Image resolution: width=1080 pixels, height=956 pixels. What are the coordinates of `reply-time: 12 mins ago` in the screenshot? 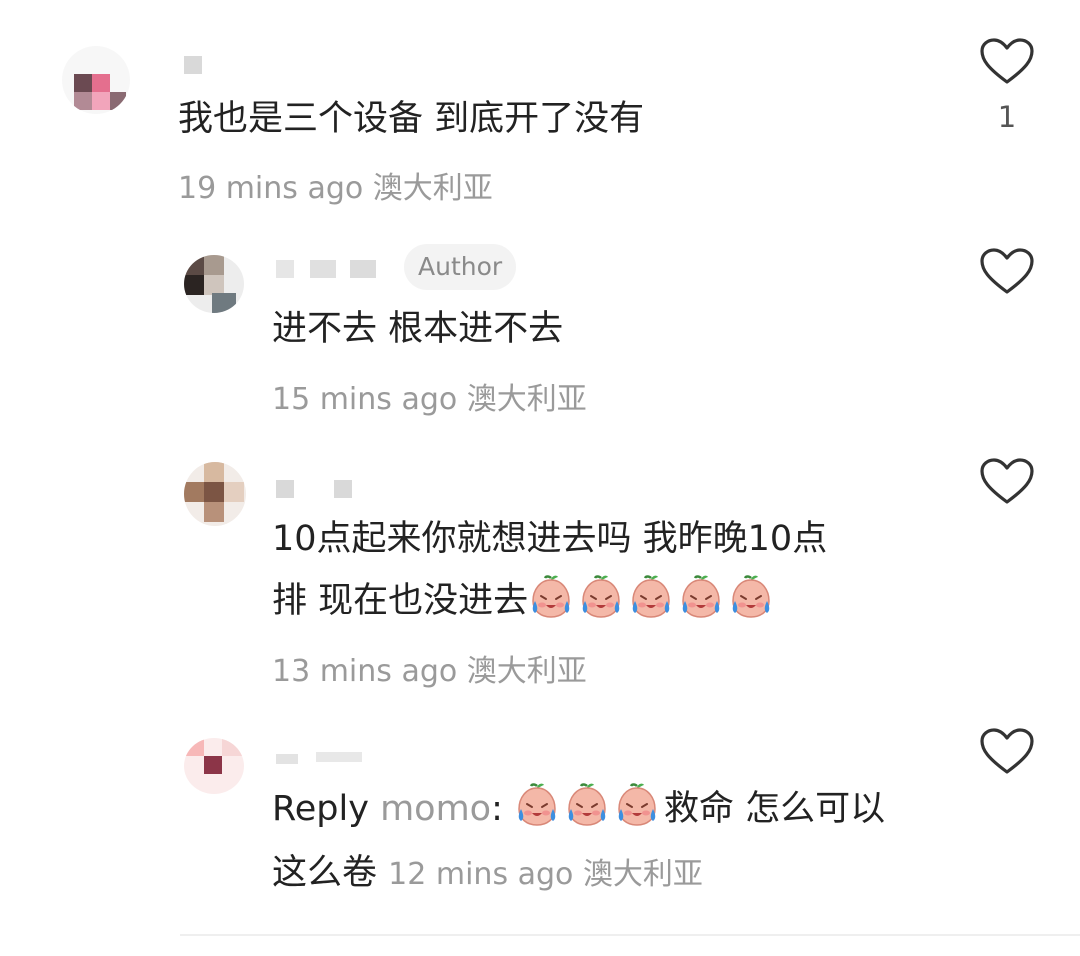 It's located at (481, 874).